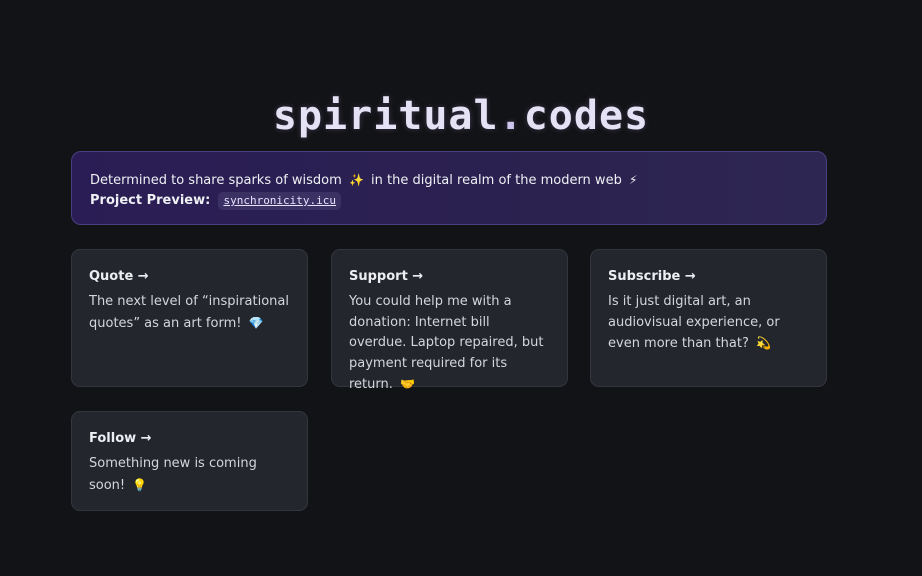 The image size is (922, 576). I want to click on lightbulb-icon: 💡, so click(140, 484).